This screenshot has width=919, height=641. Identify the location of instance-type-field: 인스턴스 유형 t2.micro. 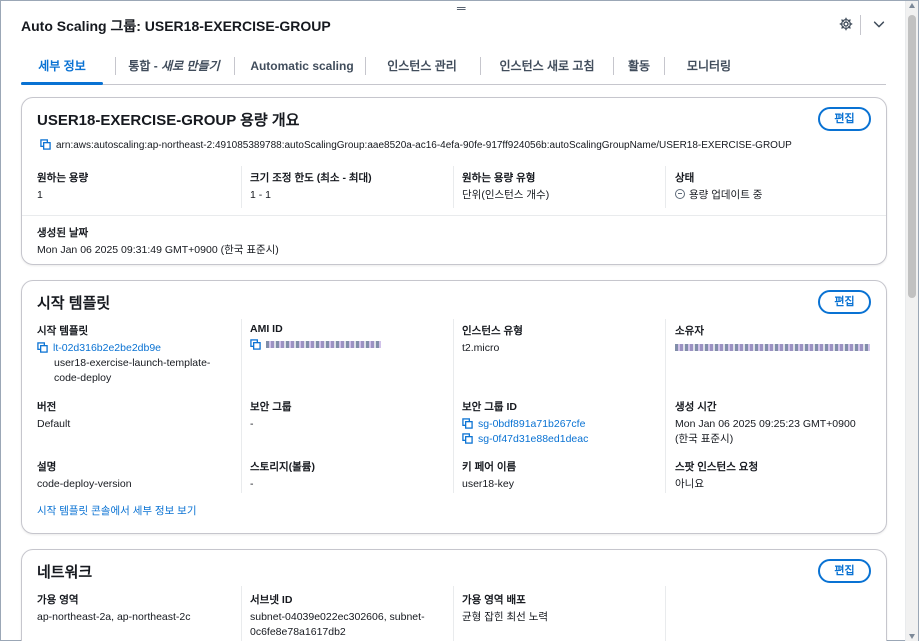
(492, 339).